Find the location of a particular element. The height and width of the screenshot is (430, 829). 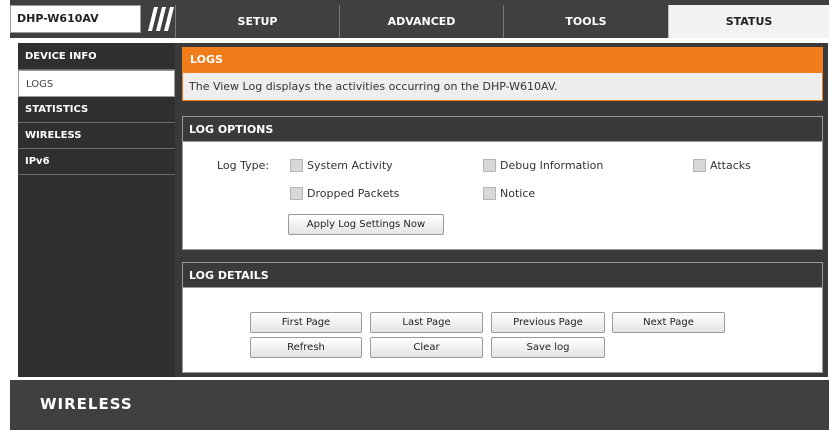

dropped-packets-checkbox is located at coordinates (296, 193).